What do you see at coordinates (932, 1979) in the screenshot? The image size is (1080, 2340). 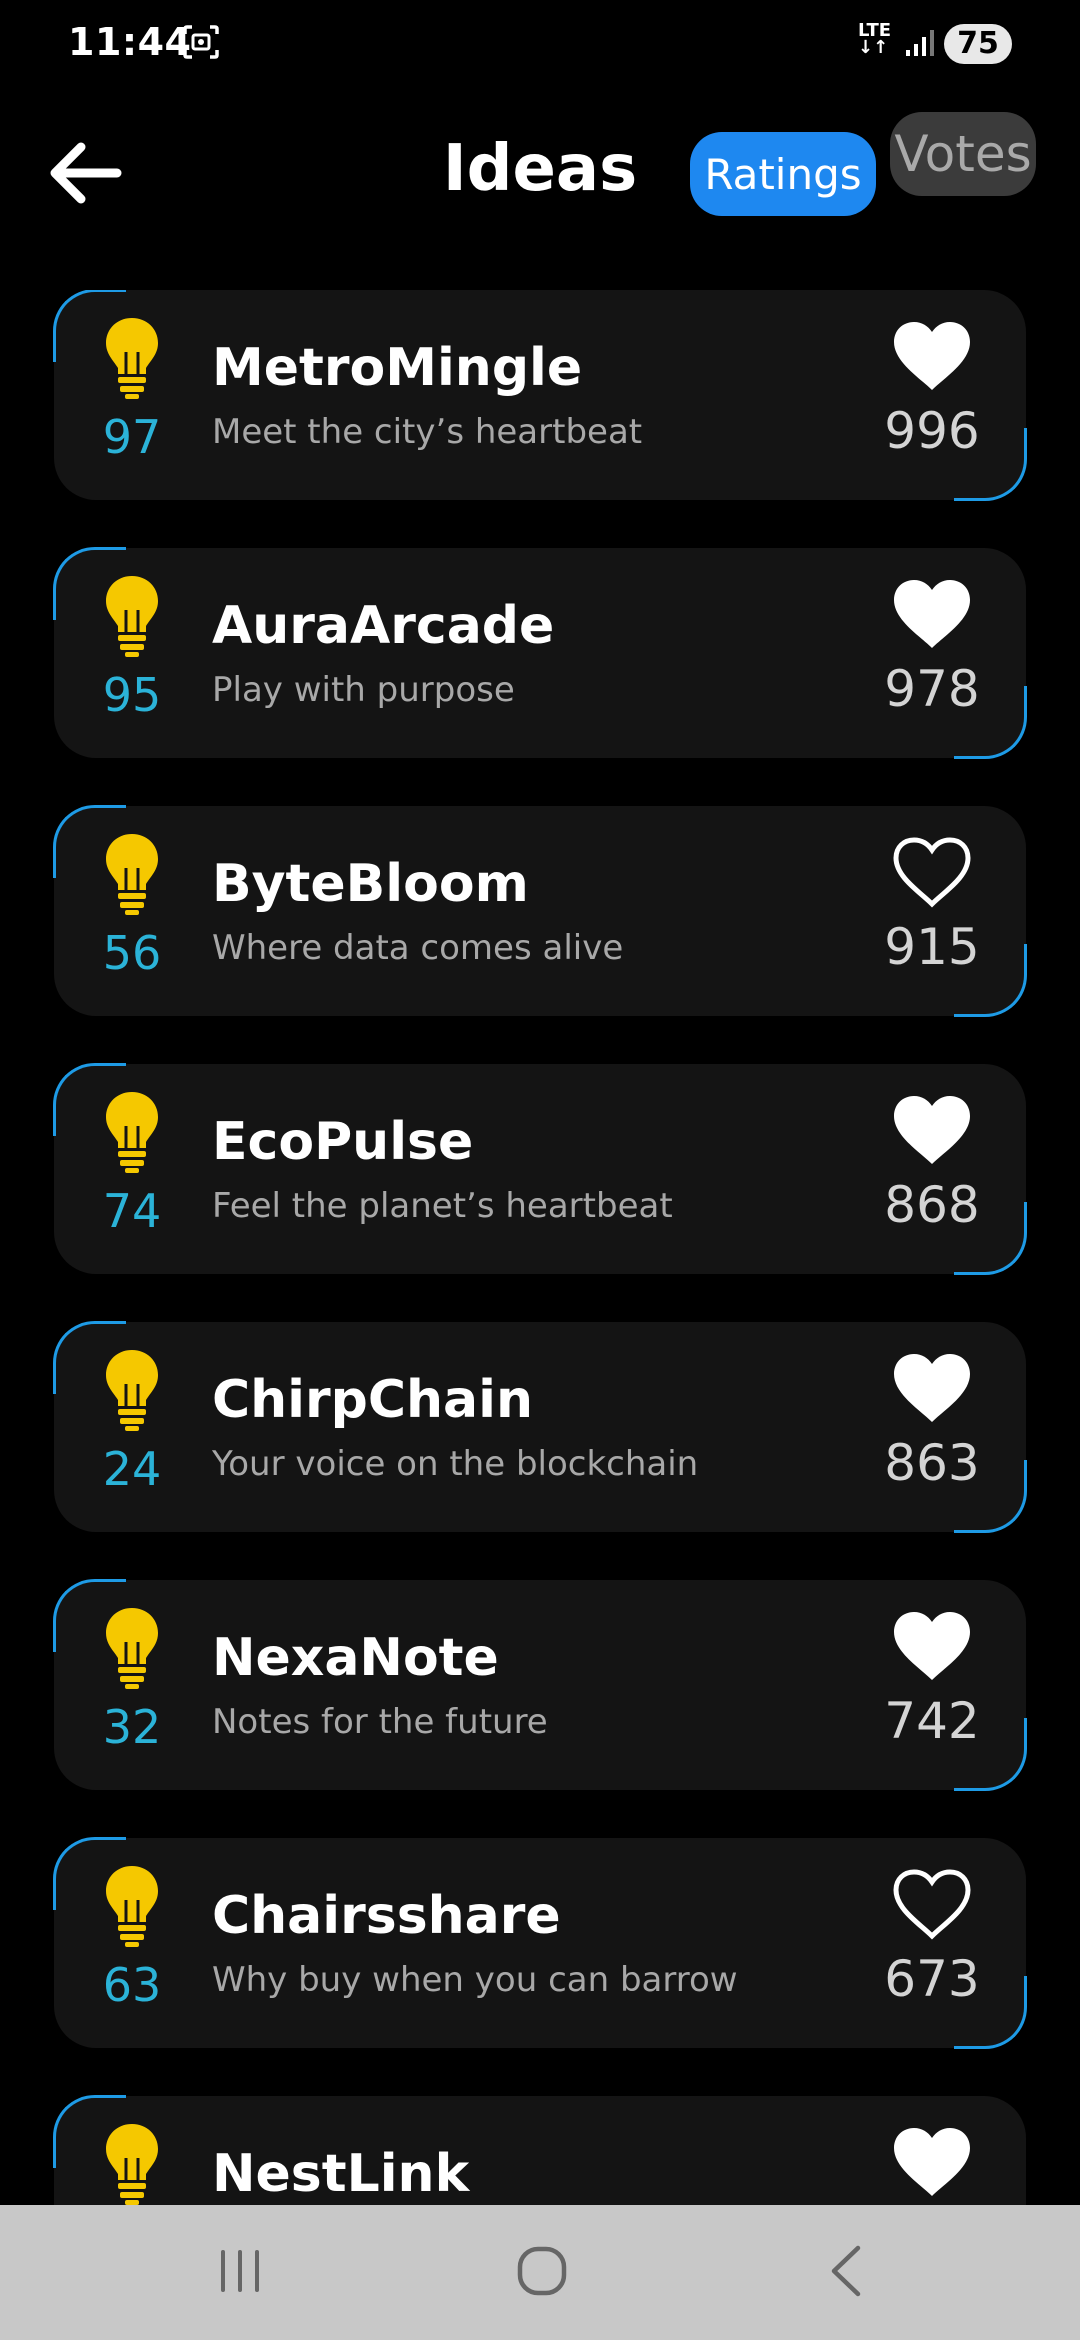 I see `idea-votes: 673` at bounding box center [932, 1979].